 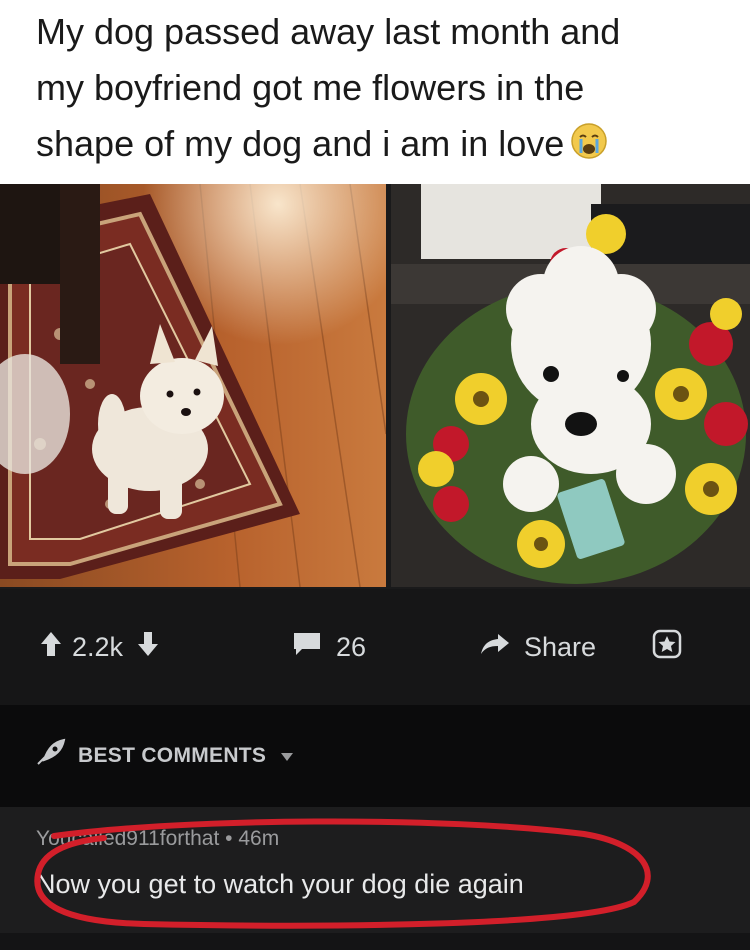 I want to click on crying-face-icon, so click(x=589, y=148).